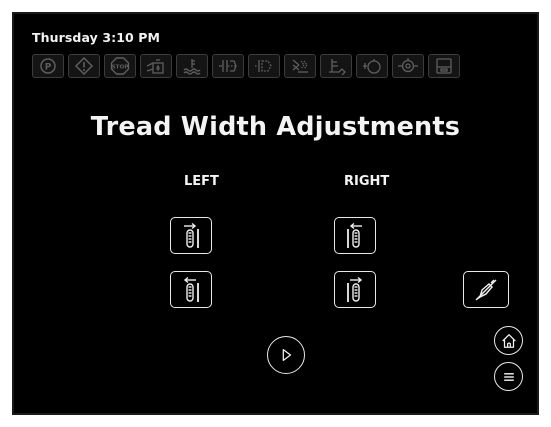 This screenshot has width=551, height=427. What do you see at coordinates (275, 127) in the screenshot?
I see `page-title: Tread Width Adjustments` at bounding box center [275, 127].